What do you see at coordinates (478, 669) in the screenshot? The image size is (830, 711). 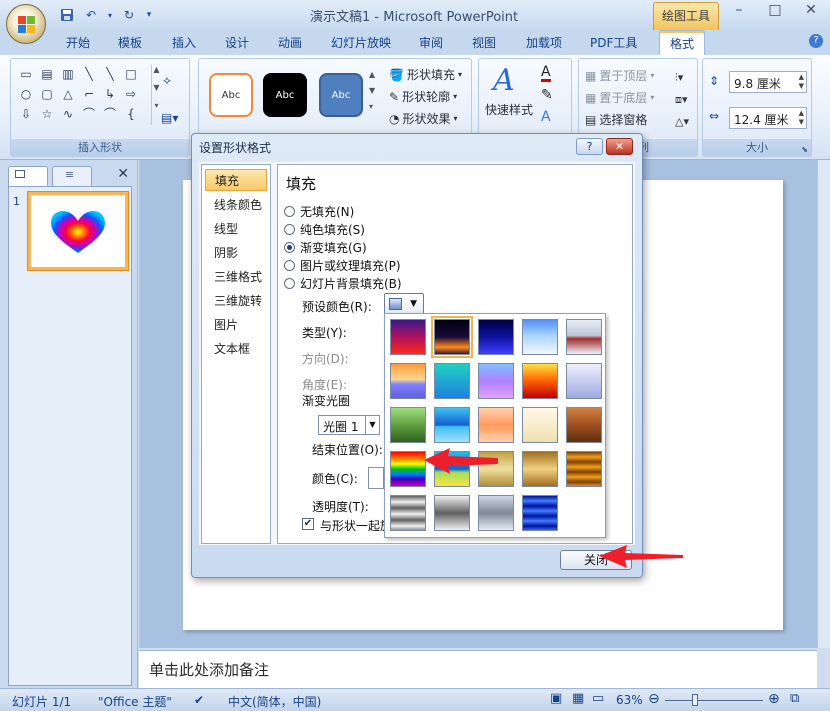 I see `notes-pane: 单击此处添加备注` at bounding box center [478, 669].